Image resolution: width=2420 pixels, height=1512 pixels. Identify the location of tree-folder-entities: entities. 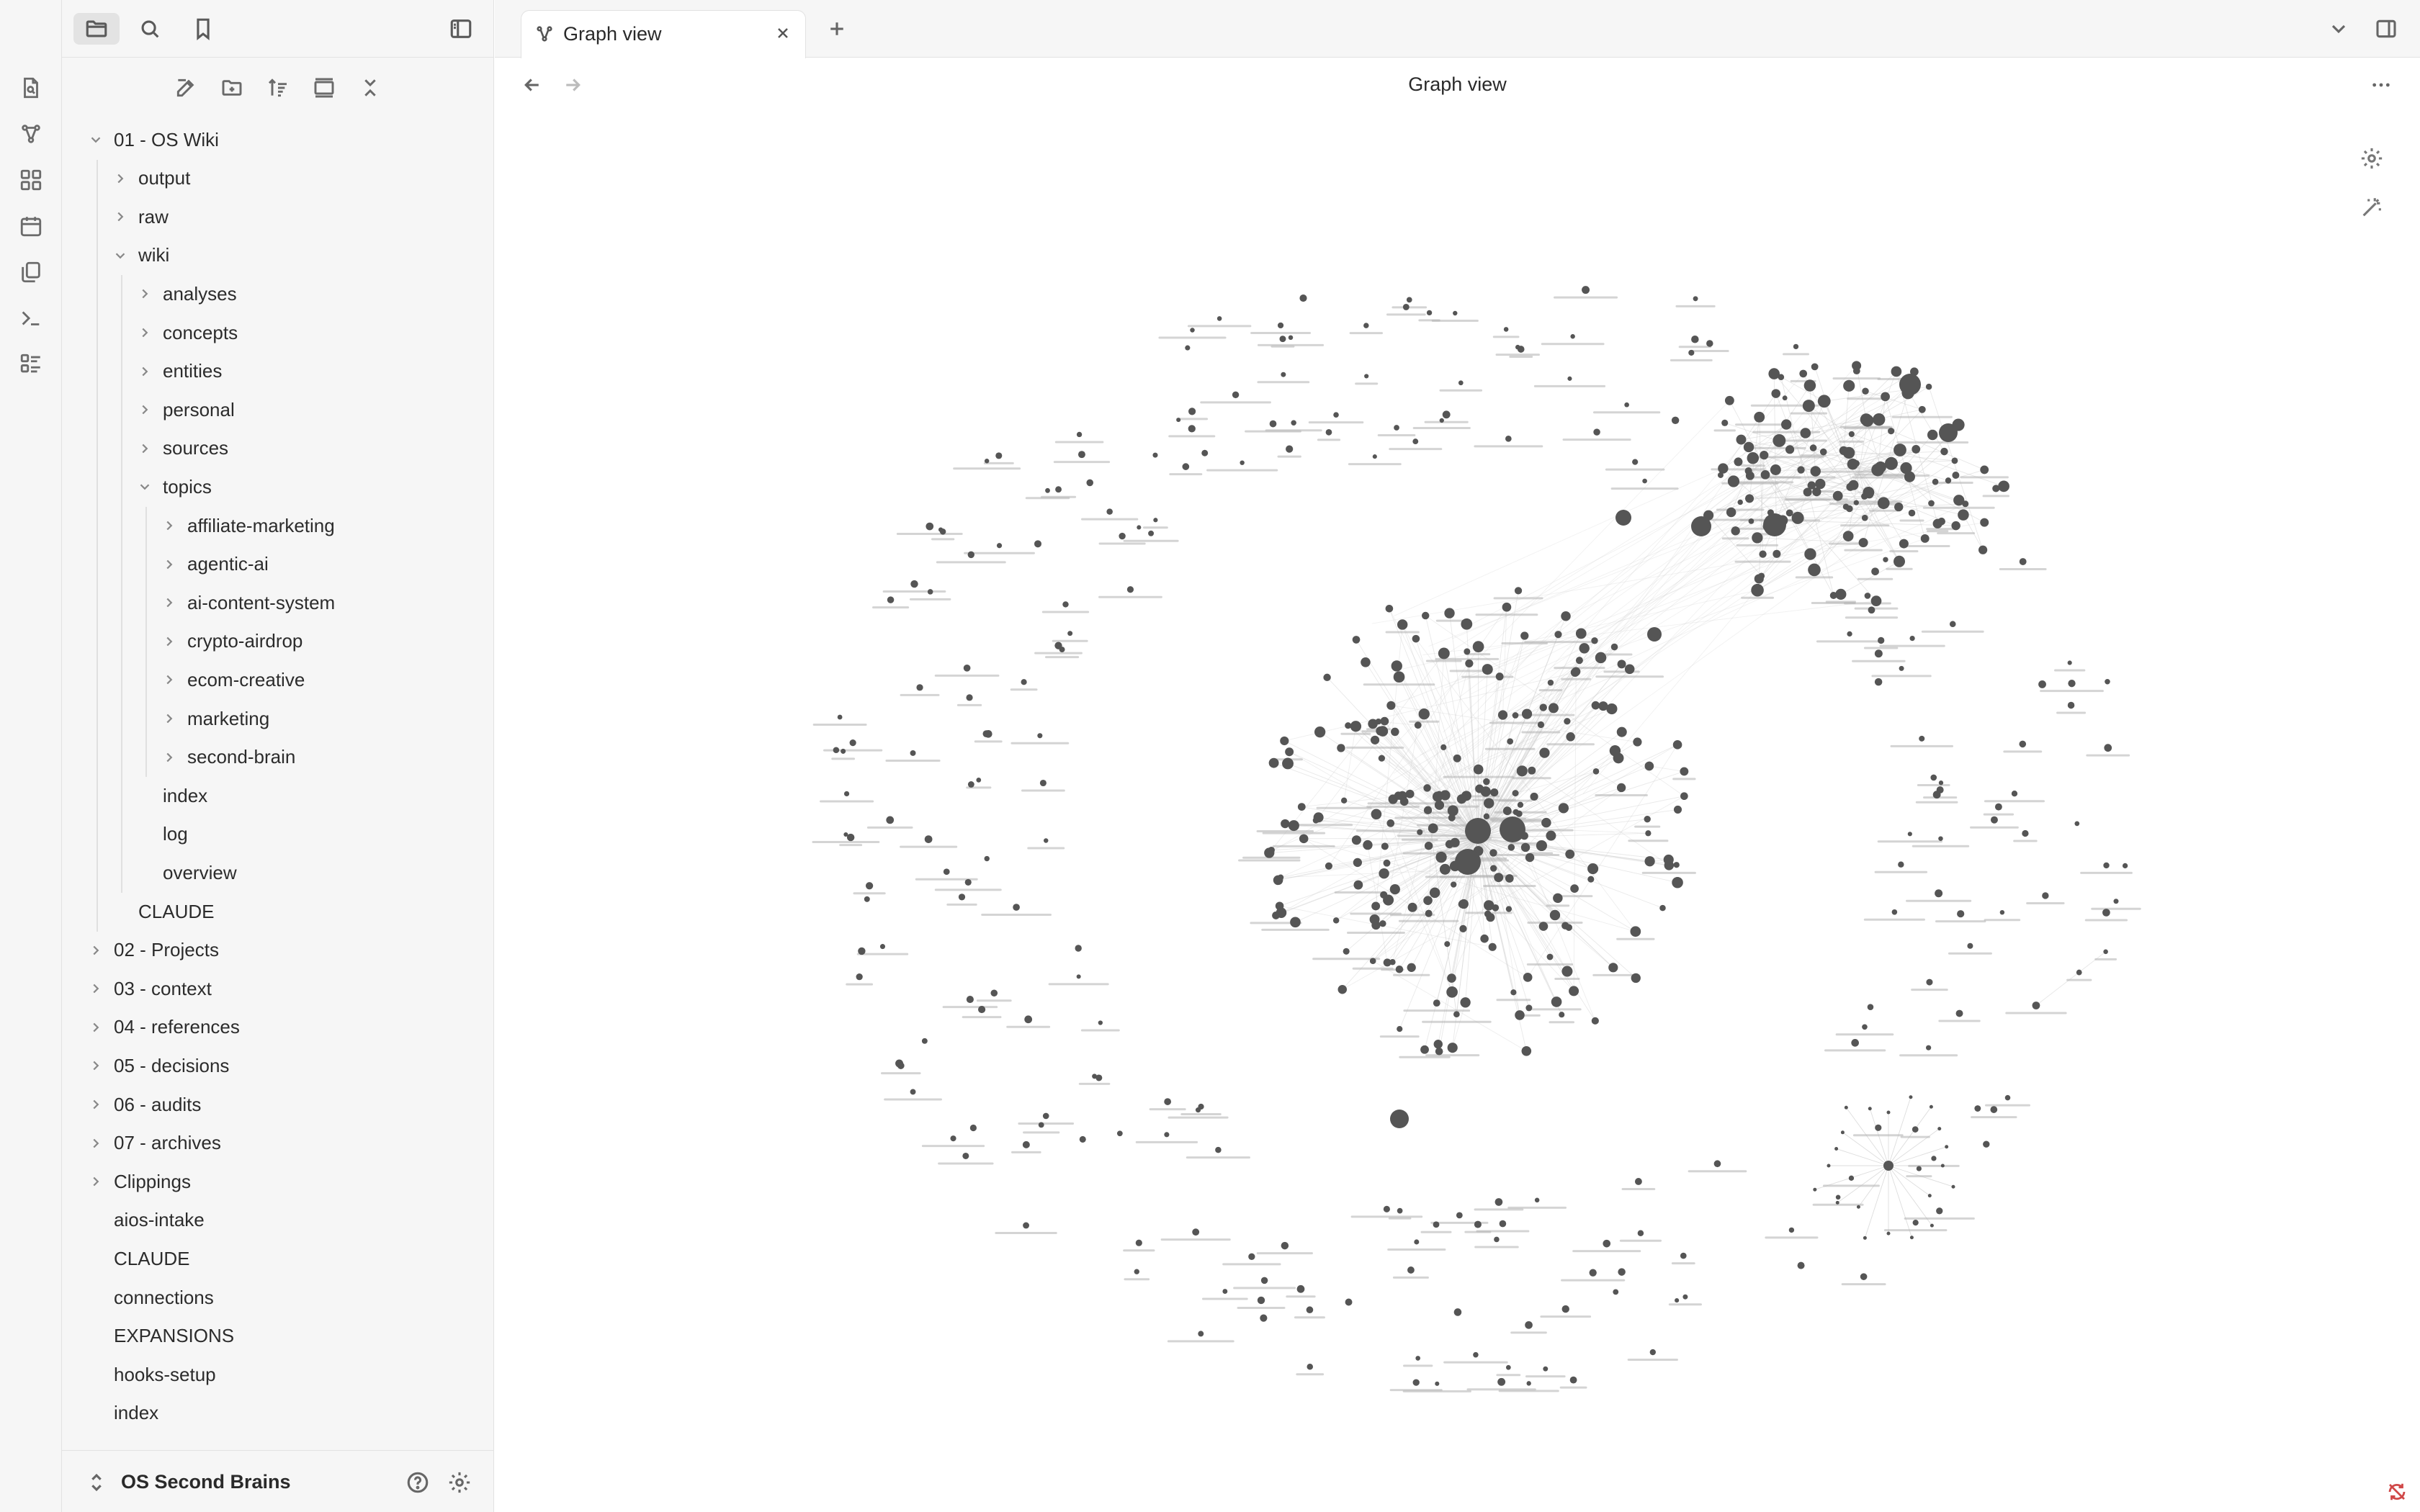
(278, 371).